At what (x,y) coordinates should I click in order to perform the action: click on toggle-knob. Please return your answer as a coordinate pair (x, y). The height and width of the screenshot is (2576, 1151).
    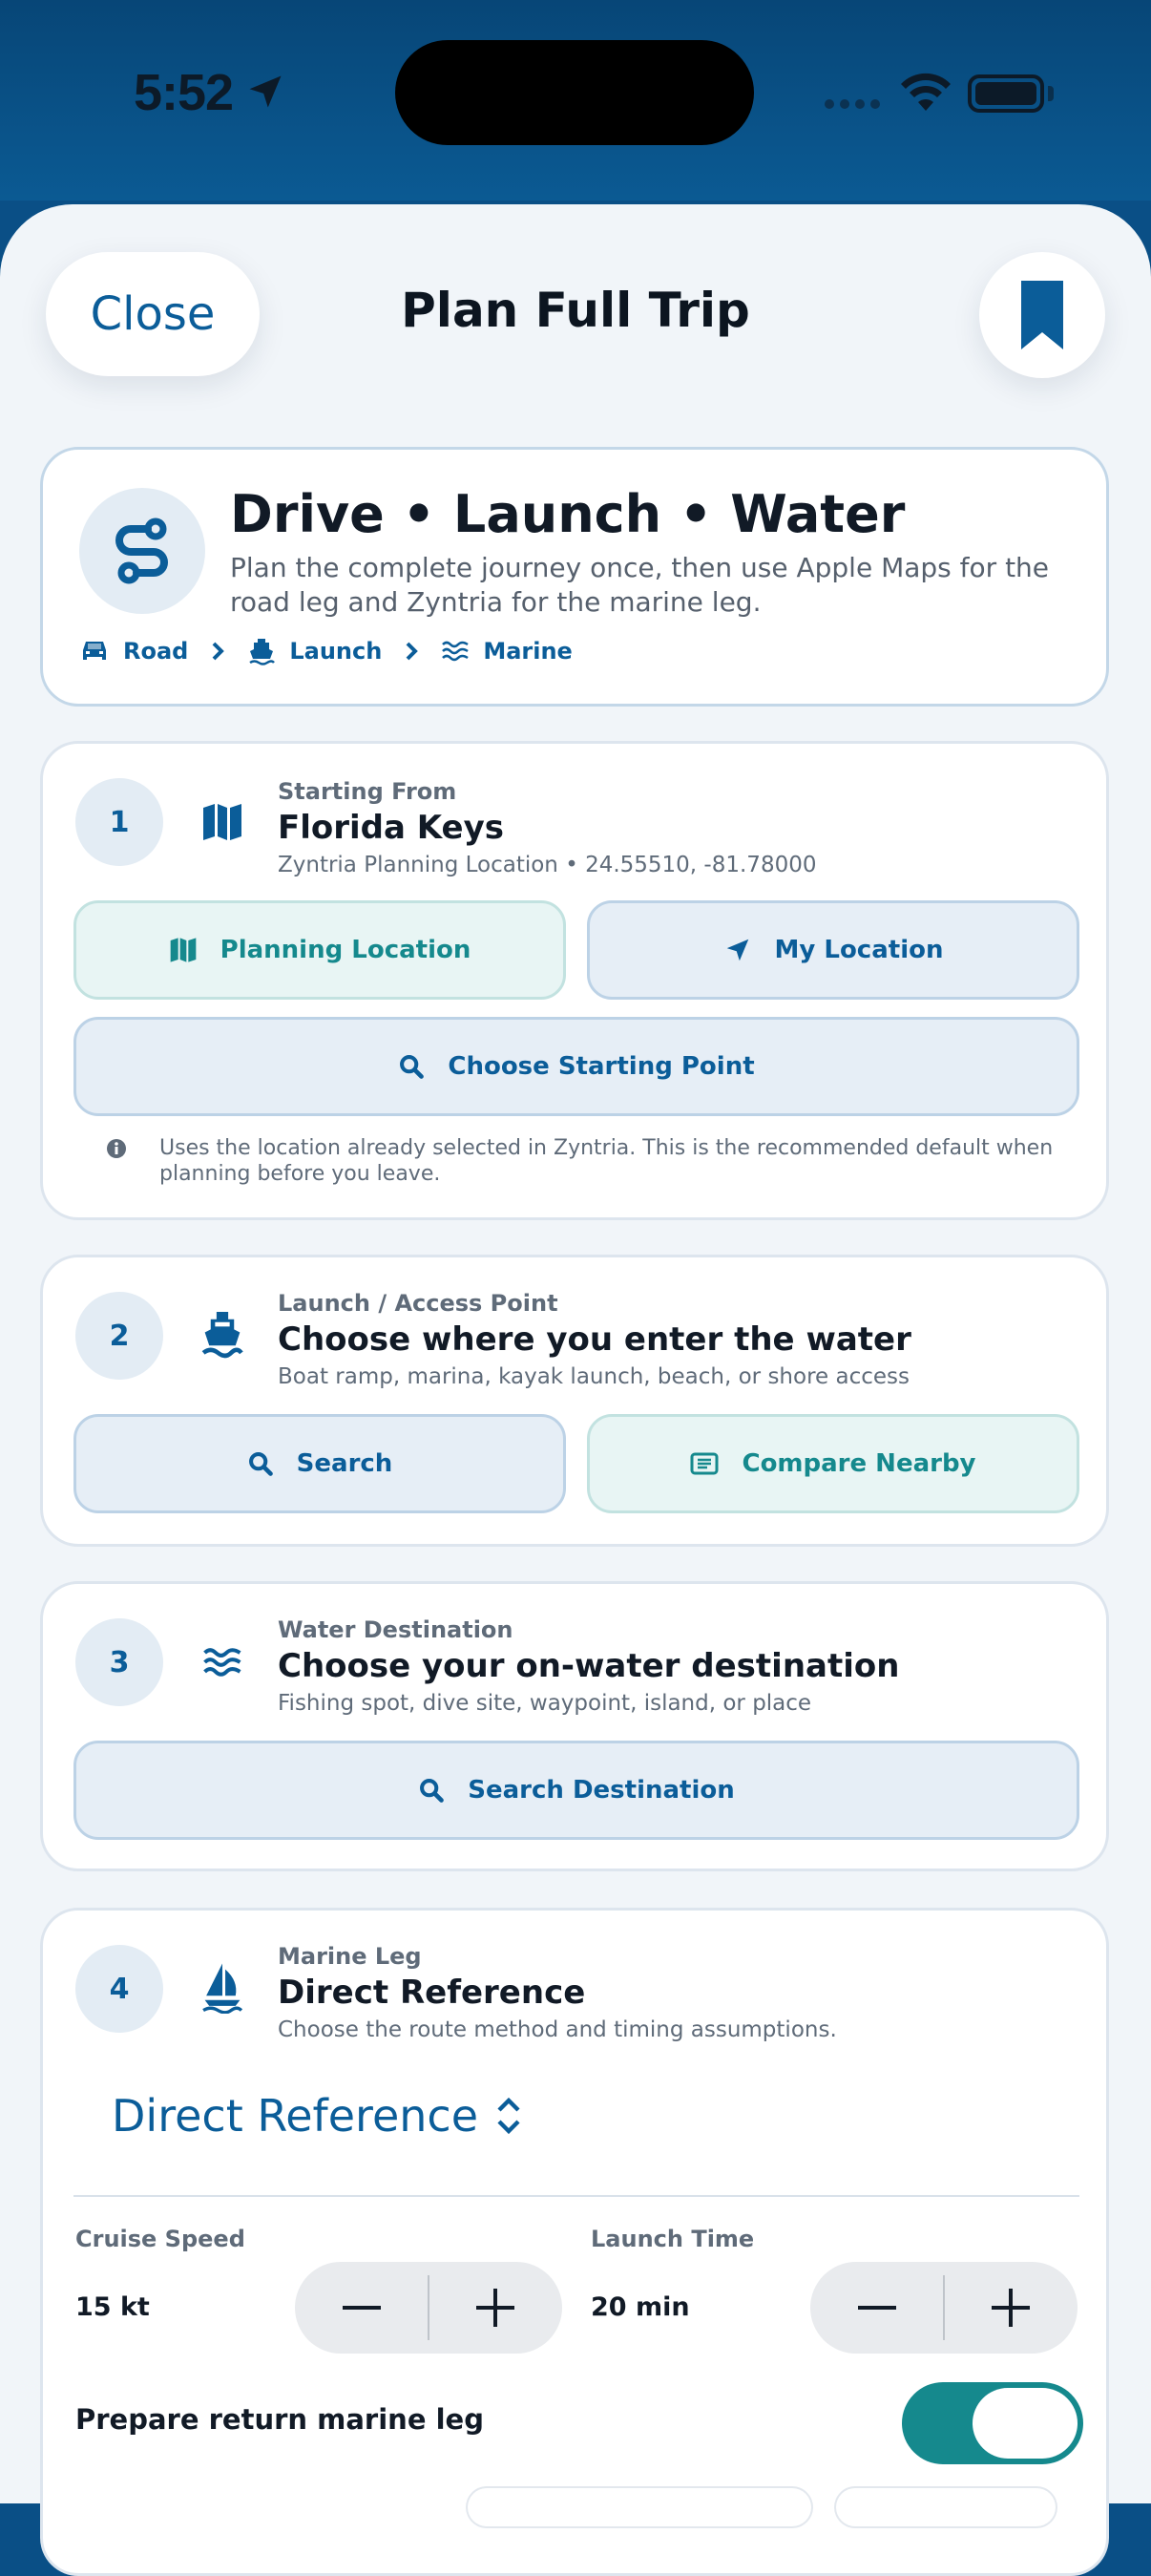
    Looking at the image, I should click on (1025, 2423).